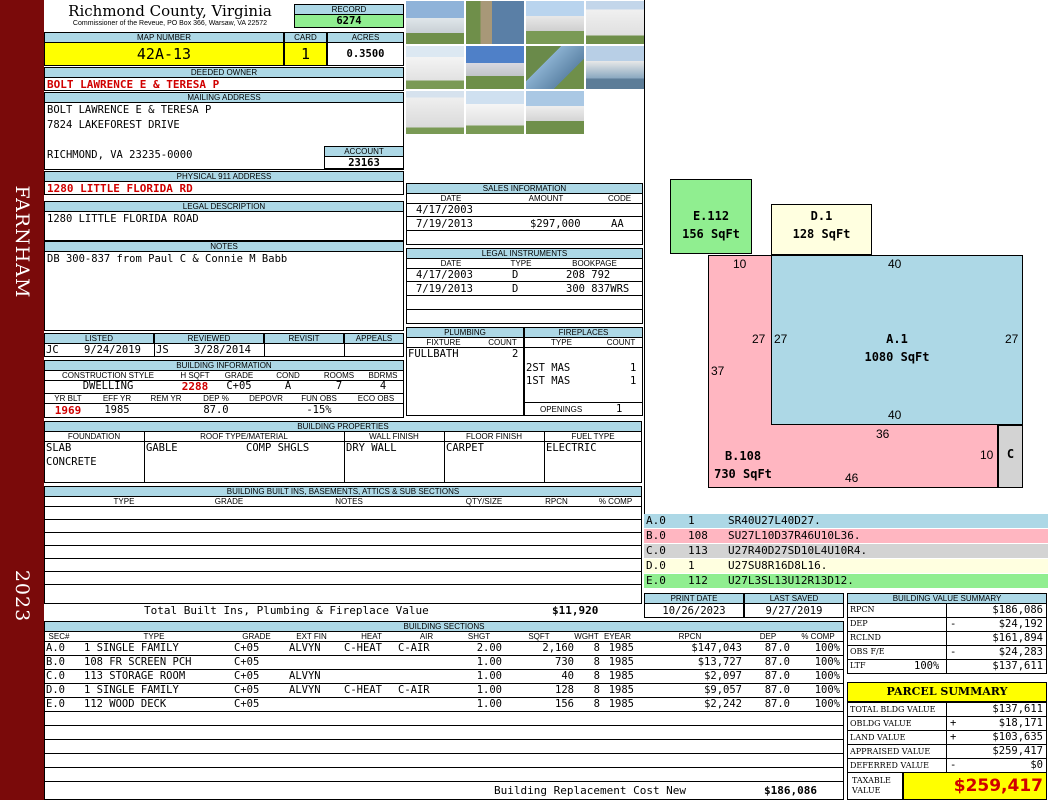 This screenshot has height=800, width=1050. I want to click on account-number: 23163, so click(364, 162).